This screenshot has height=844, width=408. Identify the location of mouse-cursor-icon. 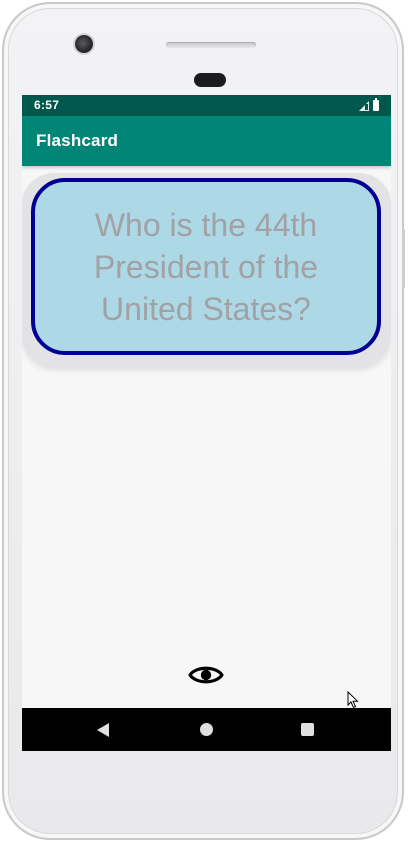
(353, 700).